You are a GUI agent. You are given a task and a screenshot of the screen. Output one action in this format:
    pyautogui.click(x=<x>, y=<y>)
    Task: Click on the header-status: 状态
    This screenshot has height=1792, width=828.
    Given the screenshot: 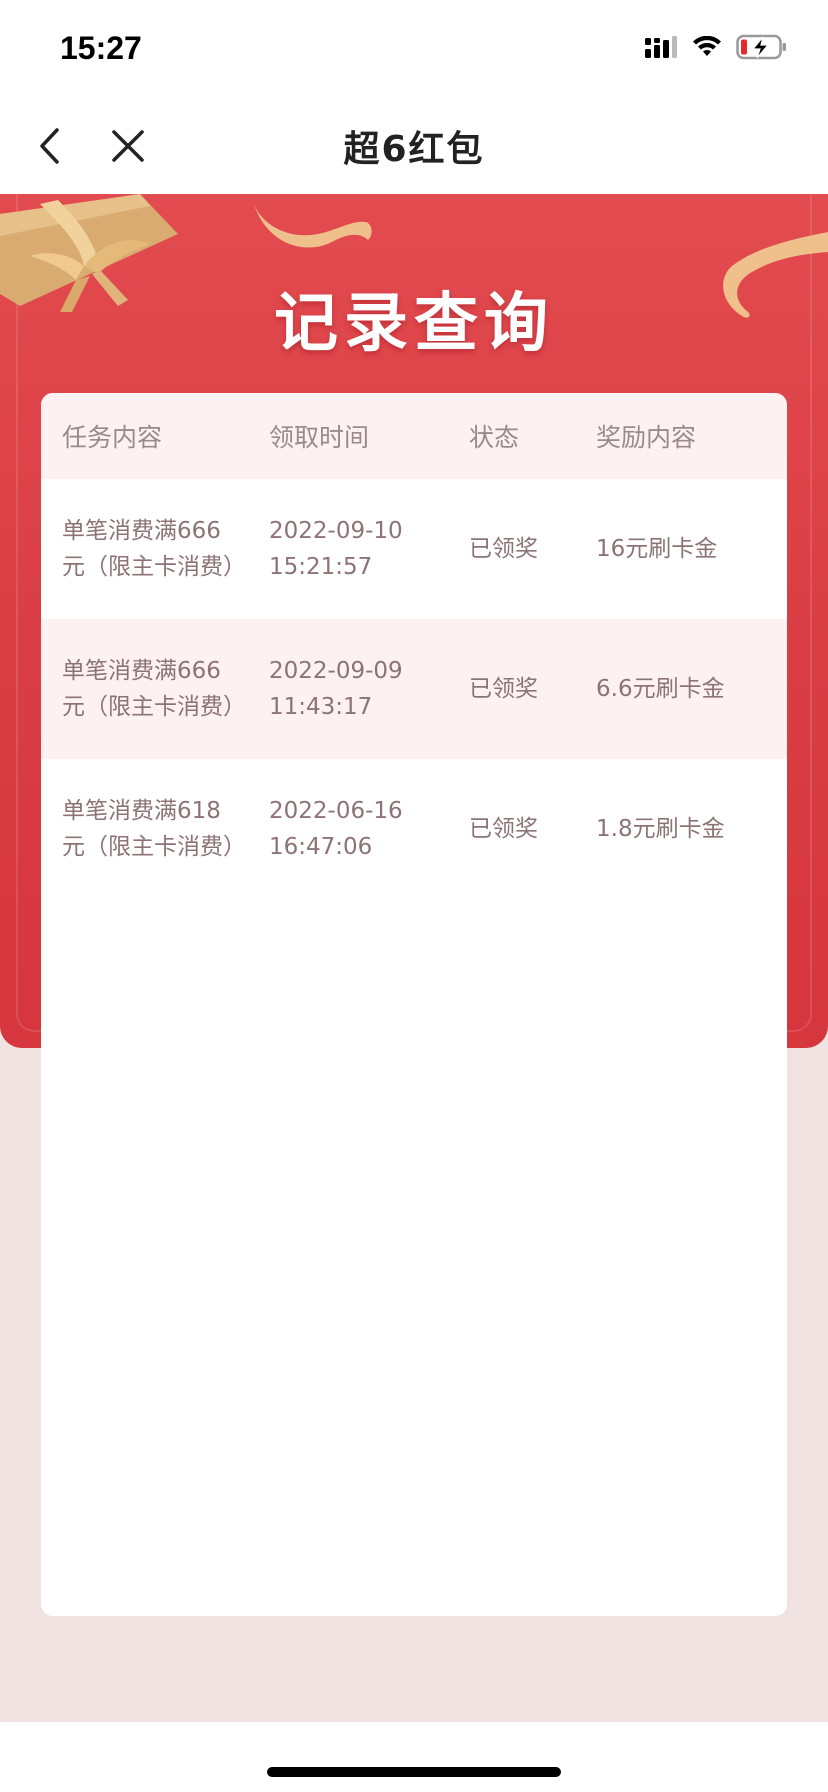 What is the action you would take?
    pyautogui.click(x=494, y=437)
    